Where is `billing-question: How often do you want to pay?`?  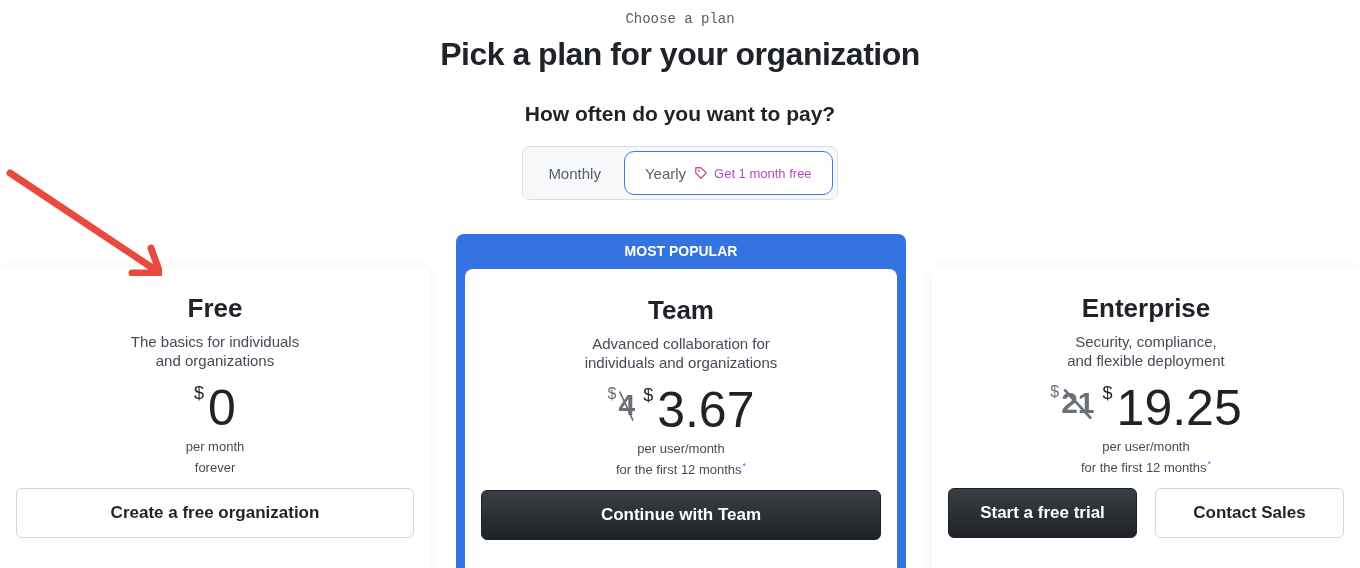 billing-question: How often do you want to pay? is located at coordinates (680, 114).